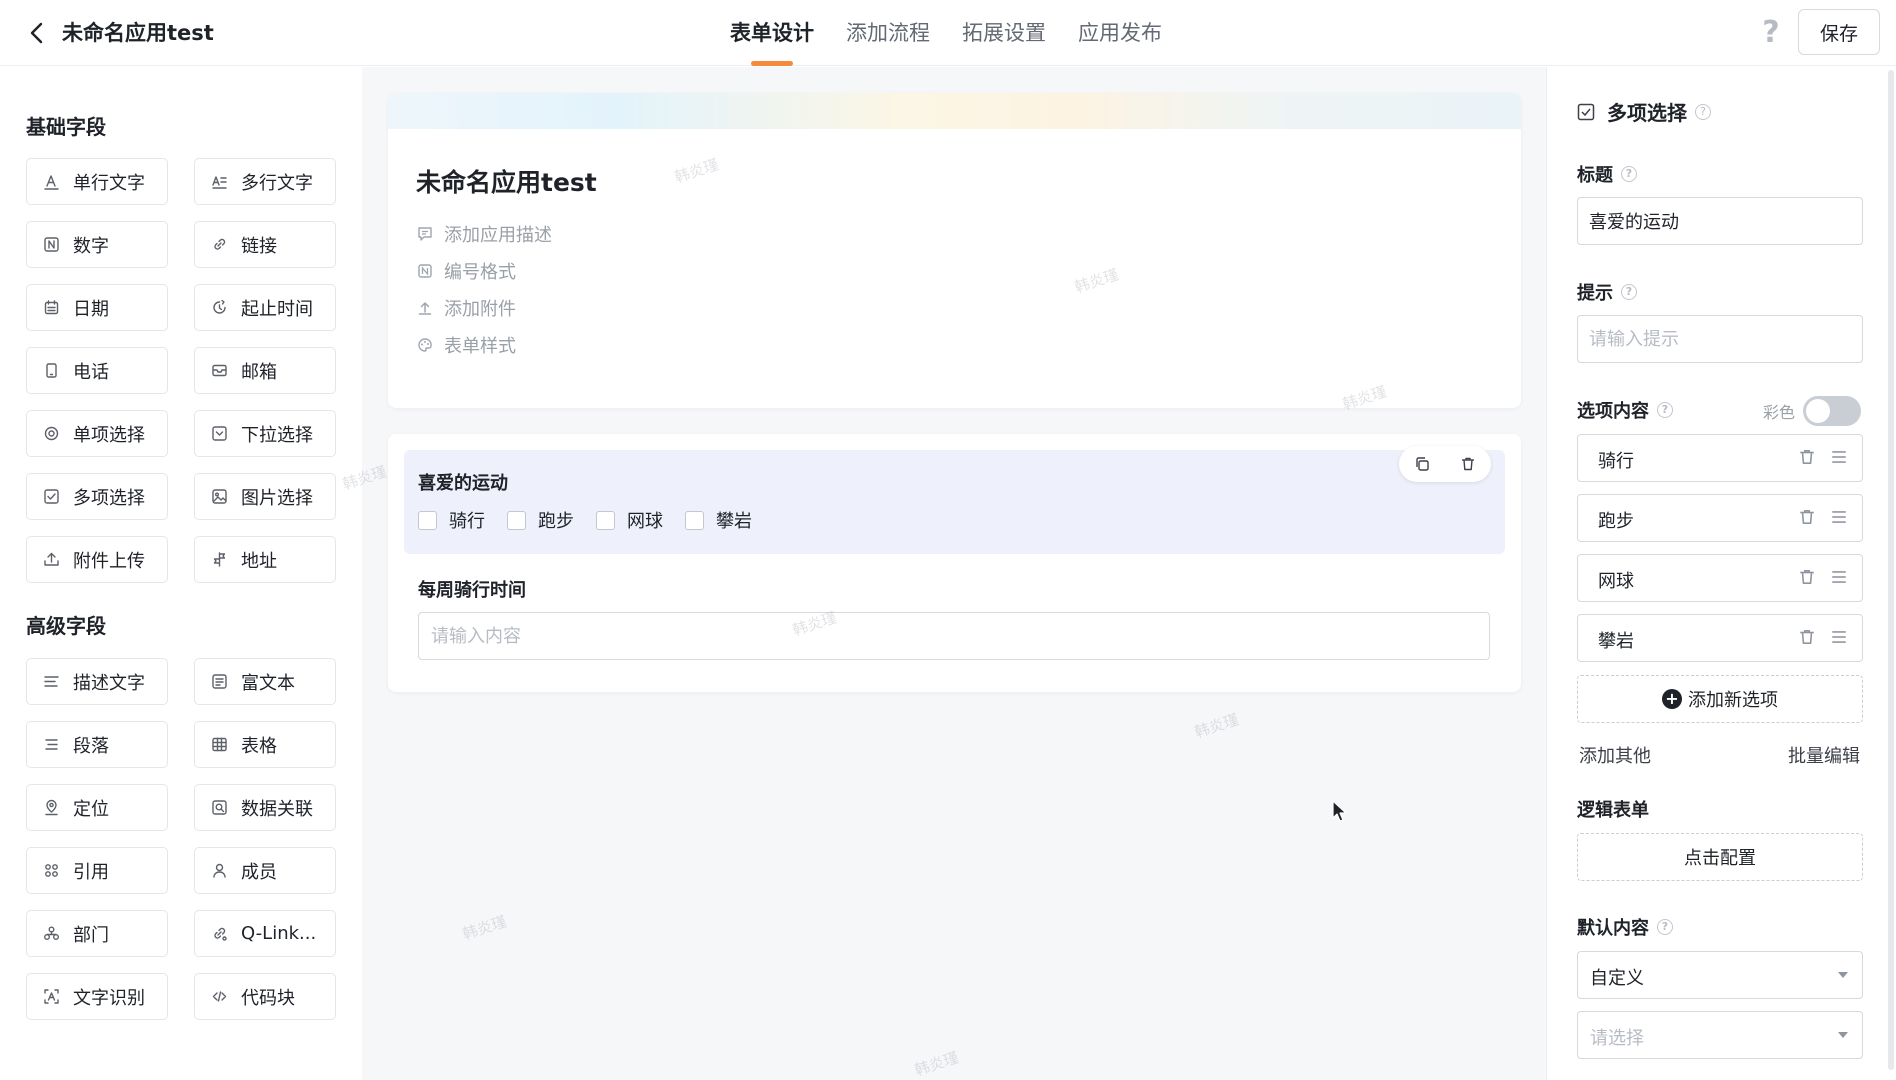 Image resolution: width=1896 pixels, height=1080 pixels. Describe the element at coordinates (1720, 339) in the screenshot. I see `hint-input` at that location.